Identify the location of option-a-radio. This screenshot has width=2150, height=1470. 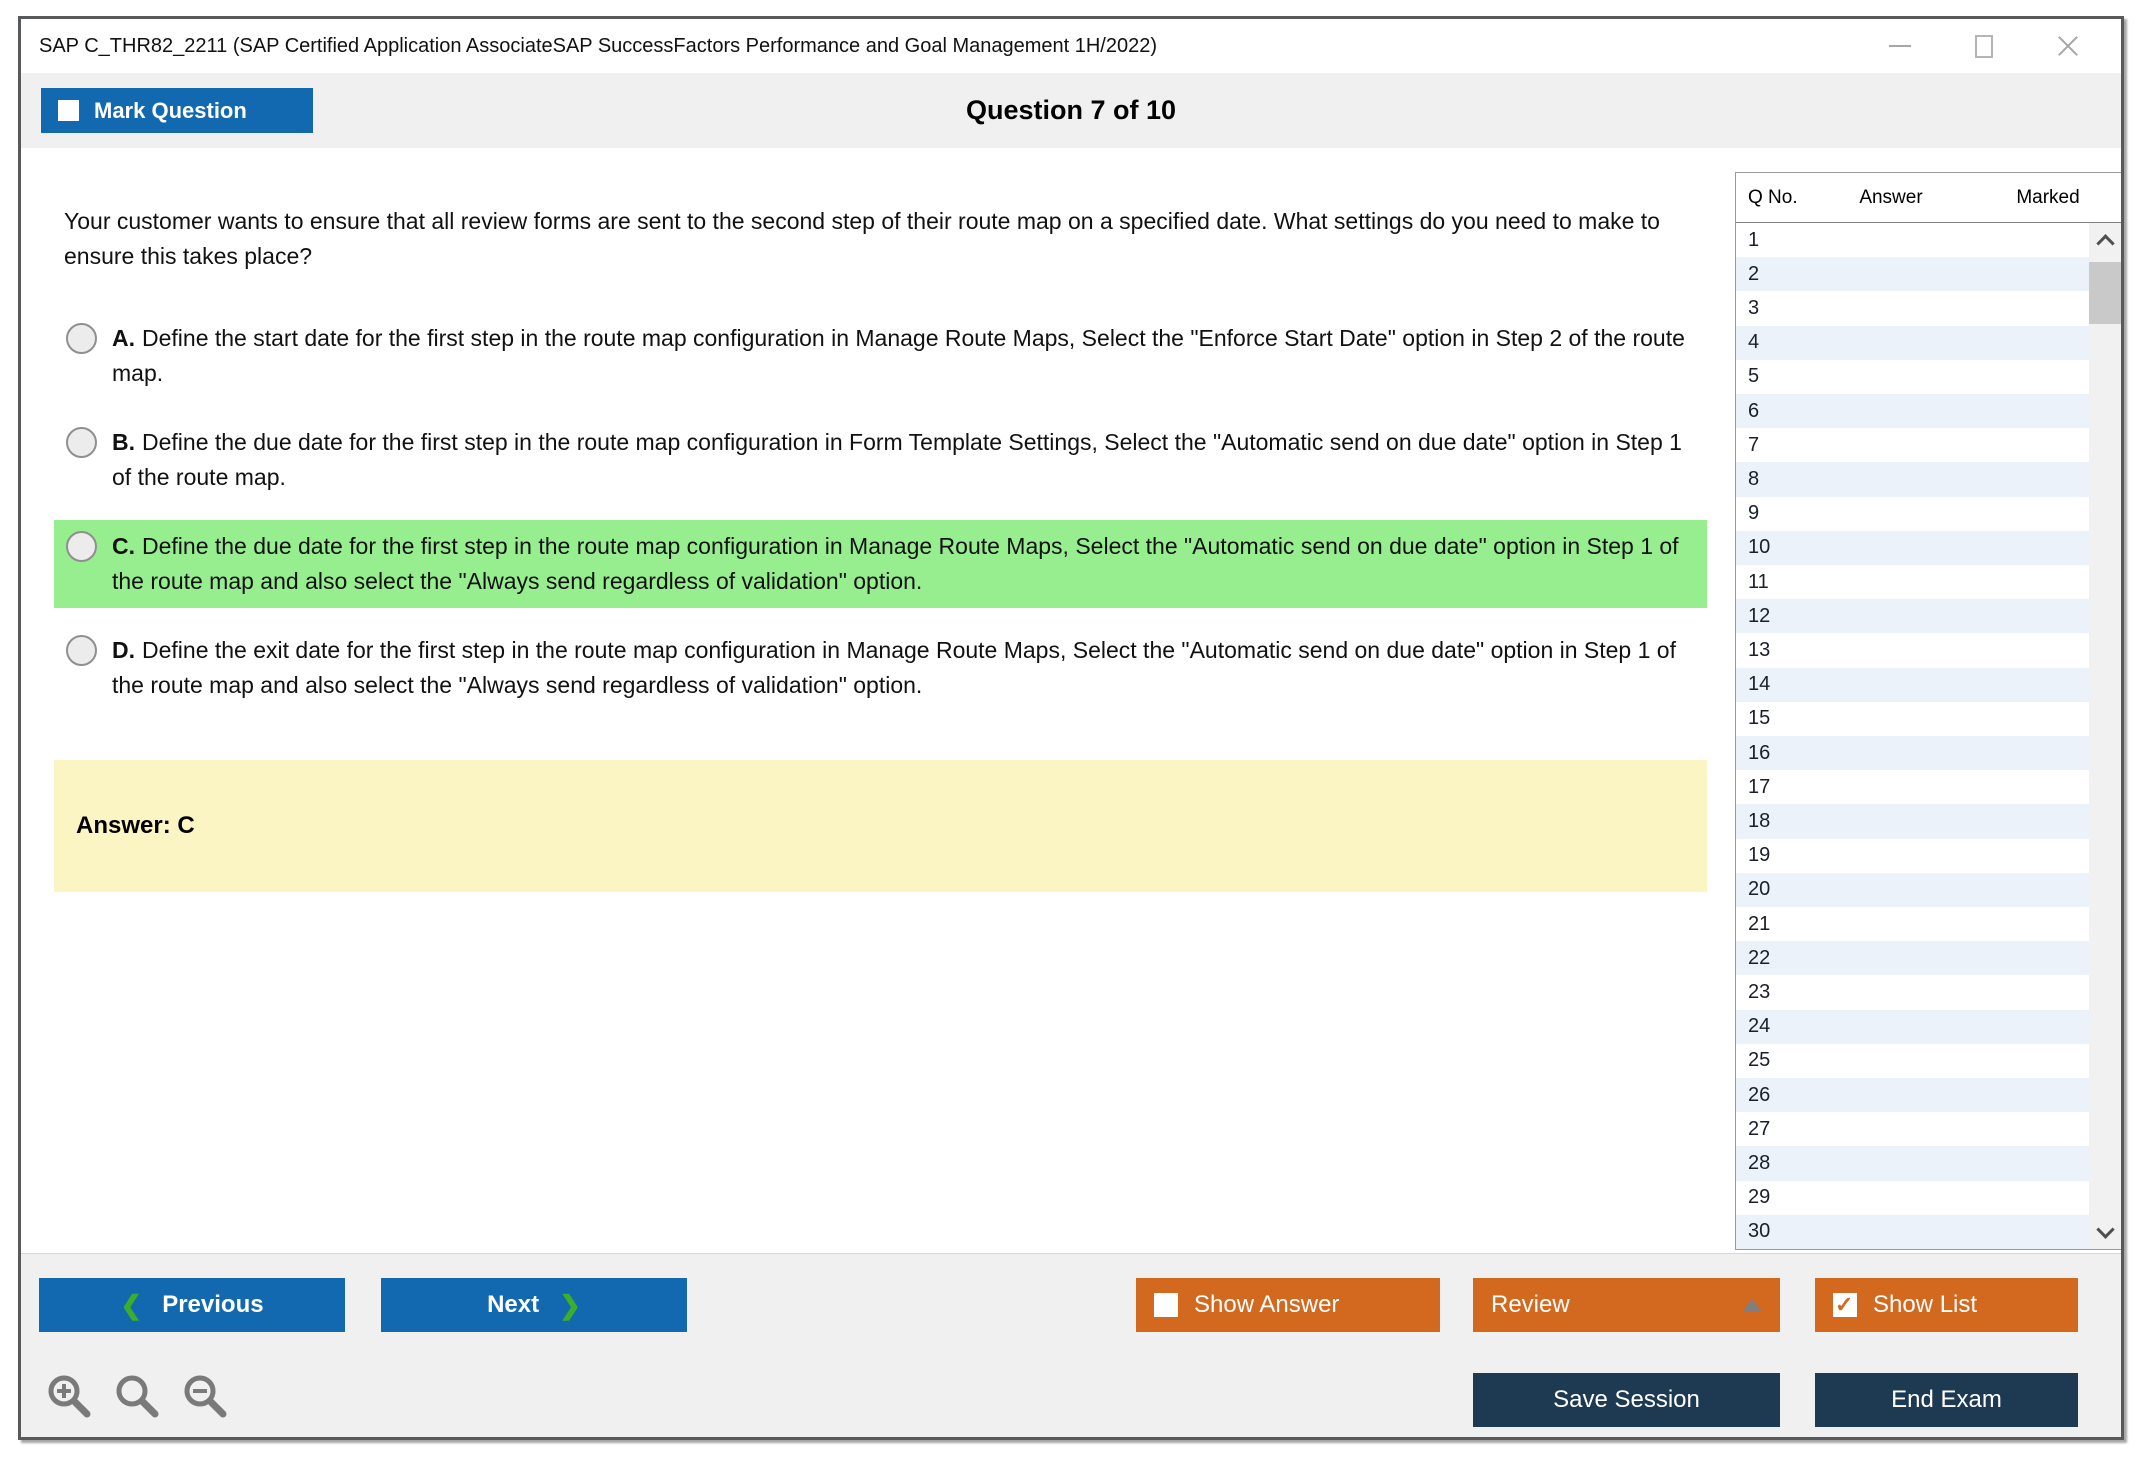
(81, 338).